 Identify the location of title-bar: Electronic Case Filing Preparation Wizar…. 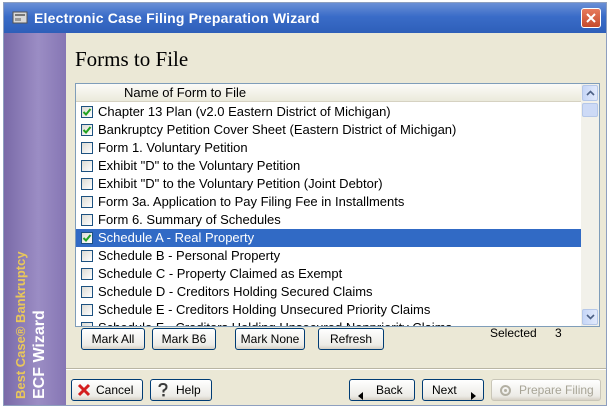
(305, 18).